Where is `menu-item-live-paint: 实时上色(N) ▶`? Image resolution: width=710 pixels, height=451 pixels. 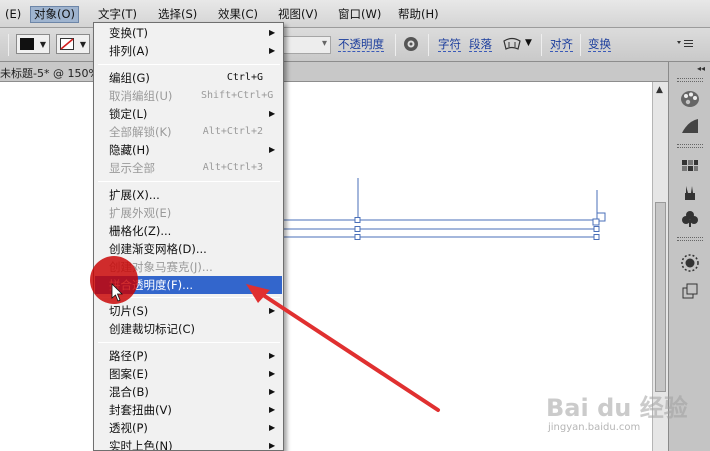
menu-item-live-paint: 实时上色(N) ▶ is located at coordinates (188, 443).